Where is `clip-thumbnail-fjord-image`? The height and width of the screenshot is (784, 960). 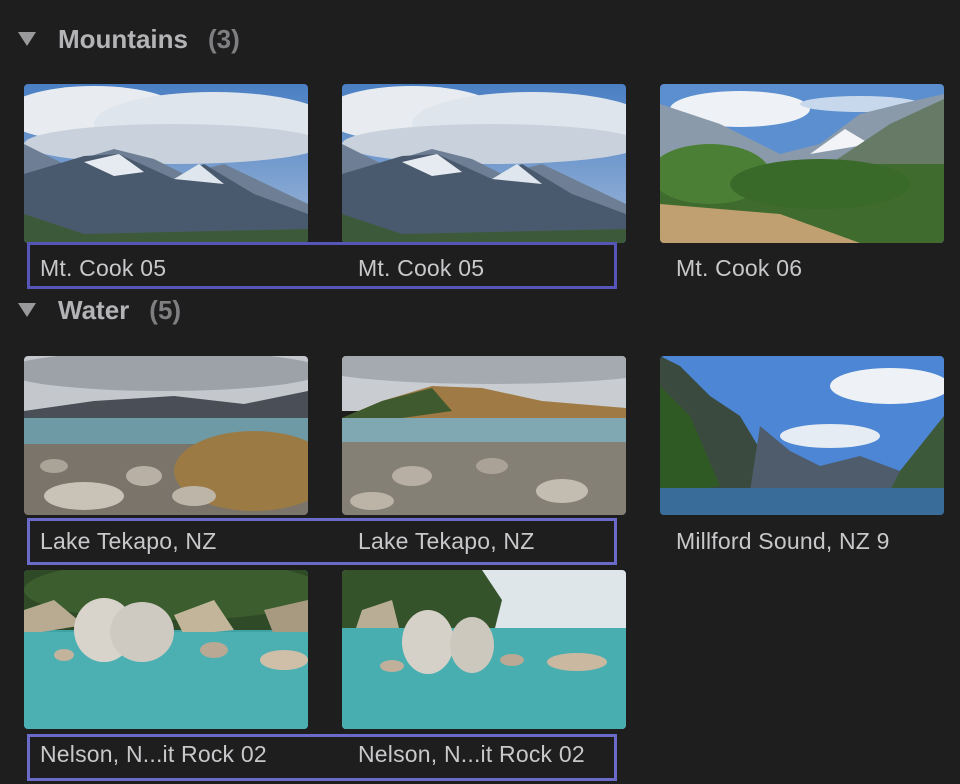
clip-thumbnail-fjord-image is located at coordinates (802, 435).